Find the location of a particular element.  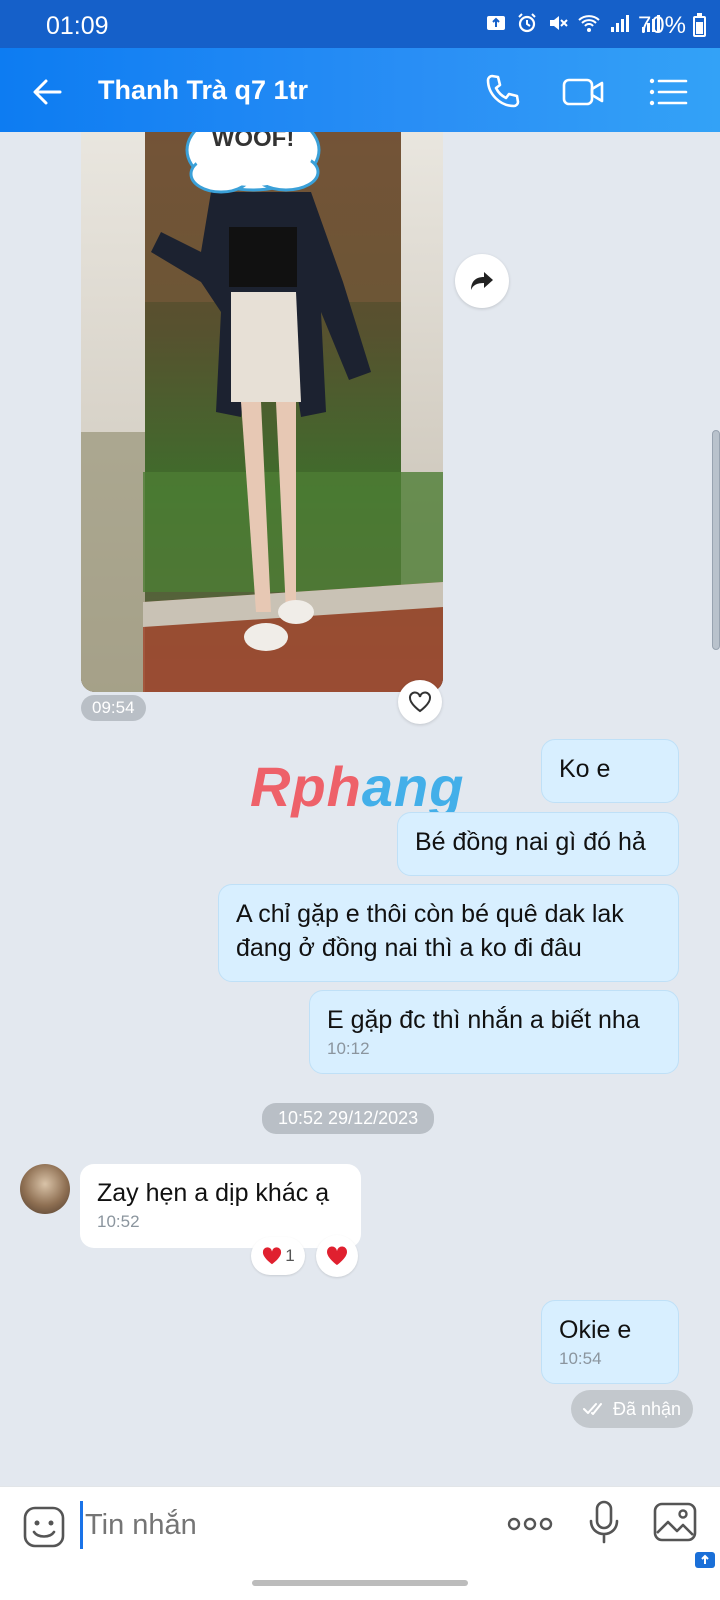

message-text: E gặp đc thì nhắn a biết nha is located at coordinates (483, 1020).